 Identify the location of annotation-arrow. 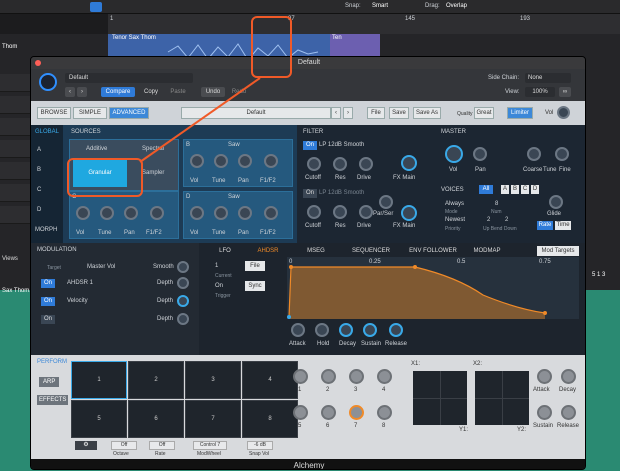
(200, 120).